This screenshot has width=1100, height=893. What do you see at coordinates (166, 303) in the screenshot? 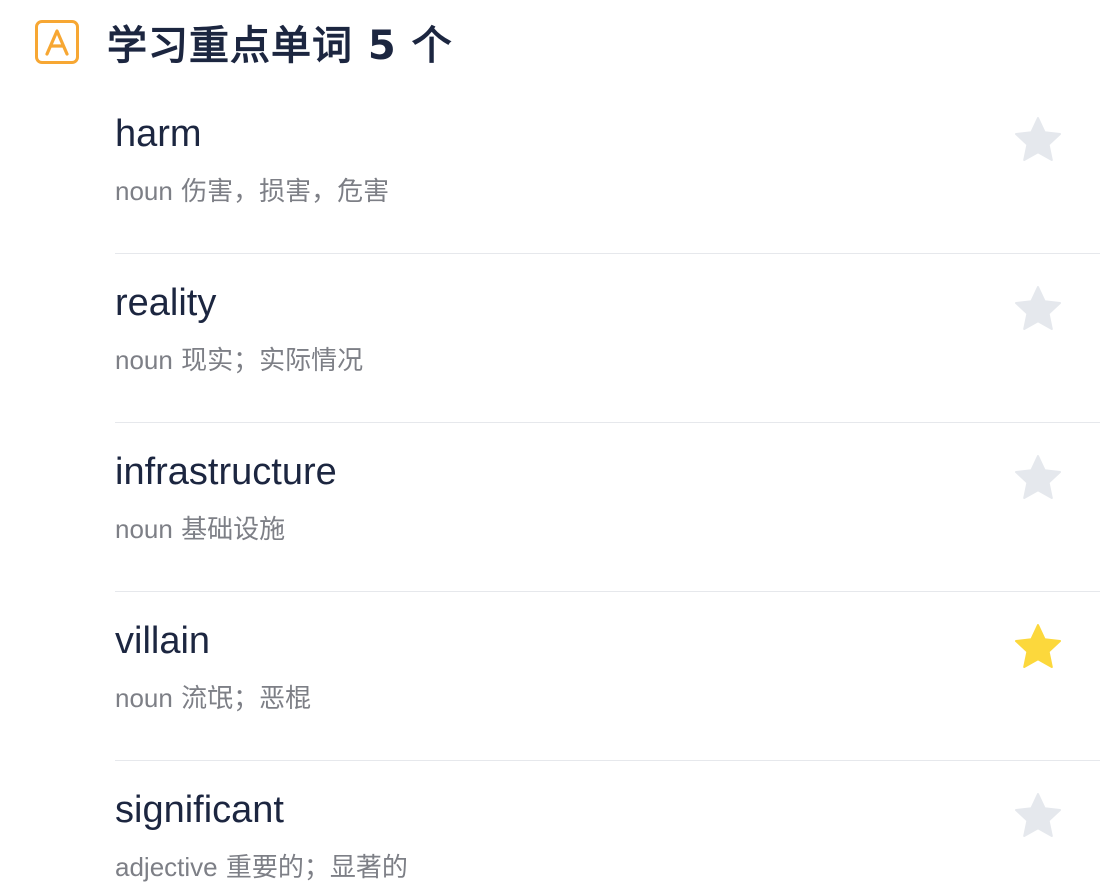
I see `word-text: reality` at bounding box center [166, 303].